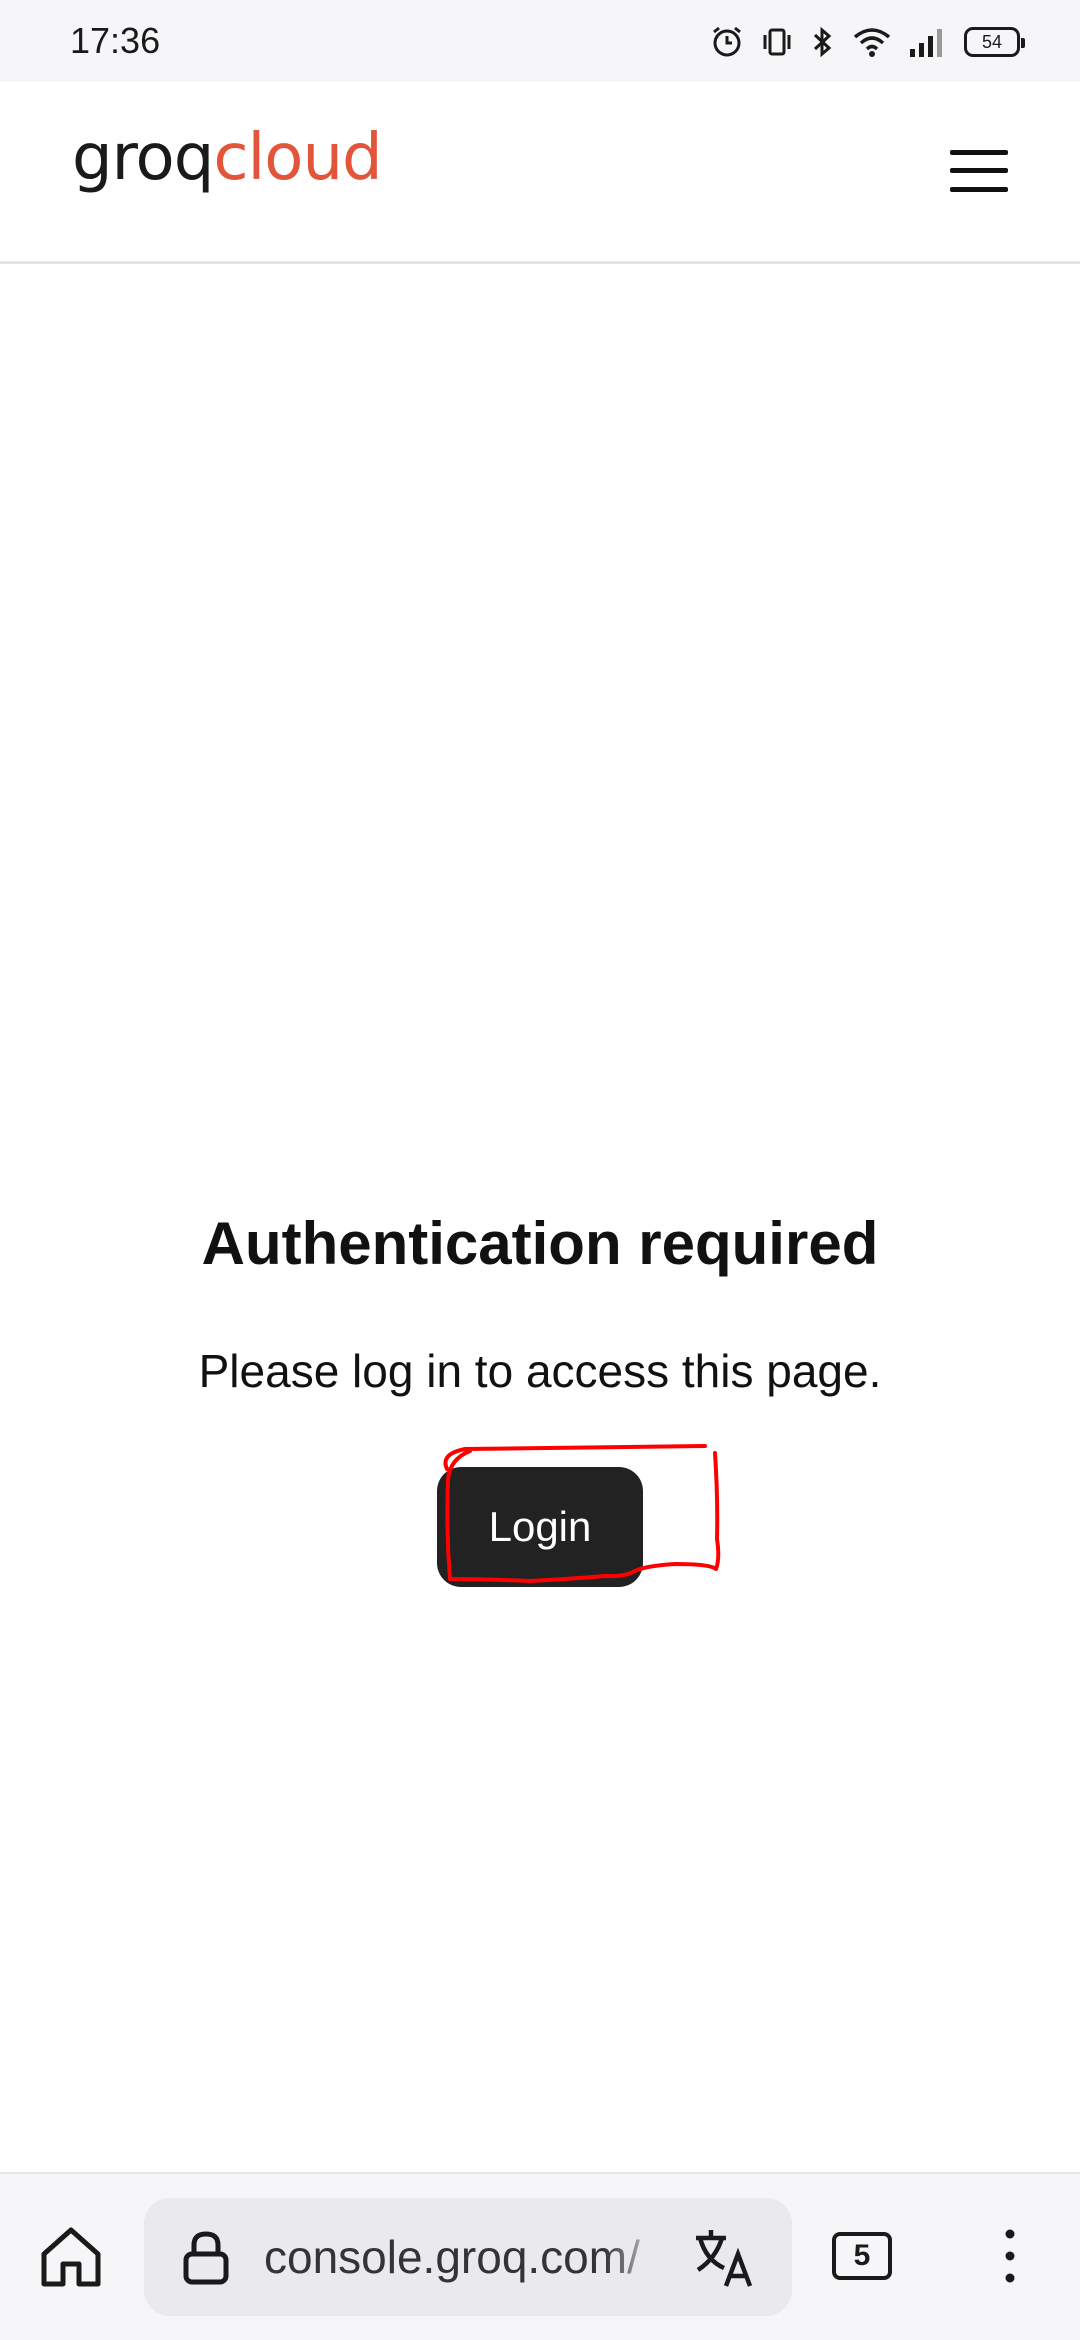  What do you see at coordinates (872, 42) in the screenshot?
I see `wifi-icon` at bounding box center [872, 42].